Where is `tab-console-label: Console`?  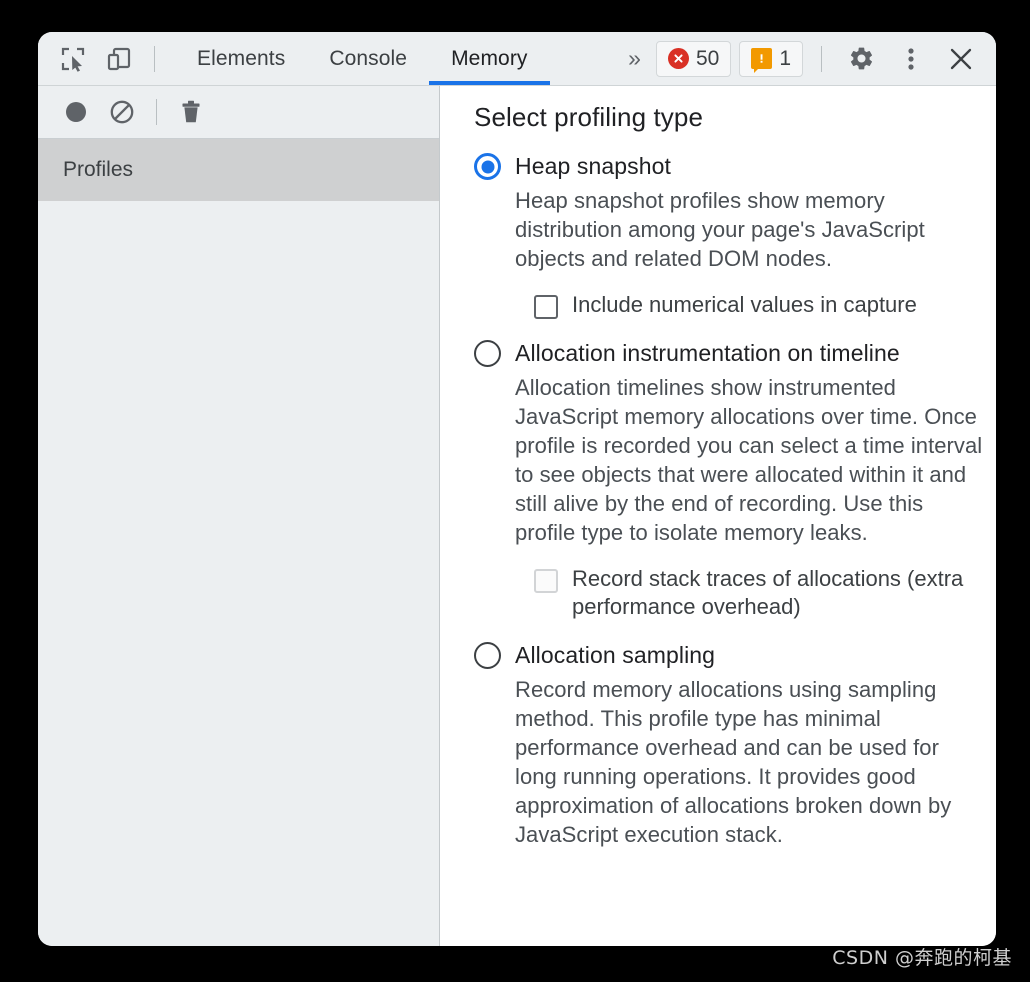 tab-console-label: Console is located at coordinates (368, 58).